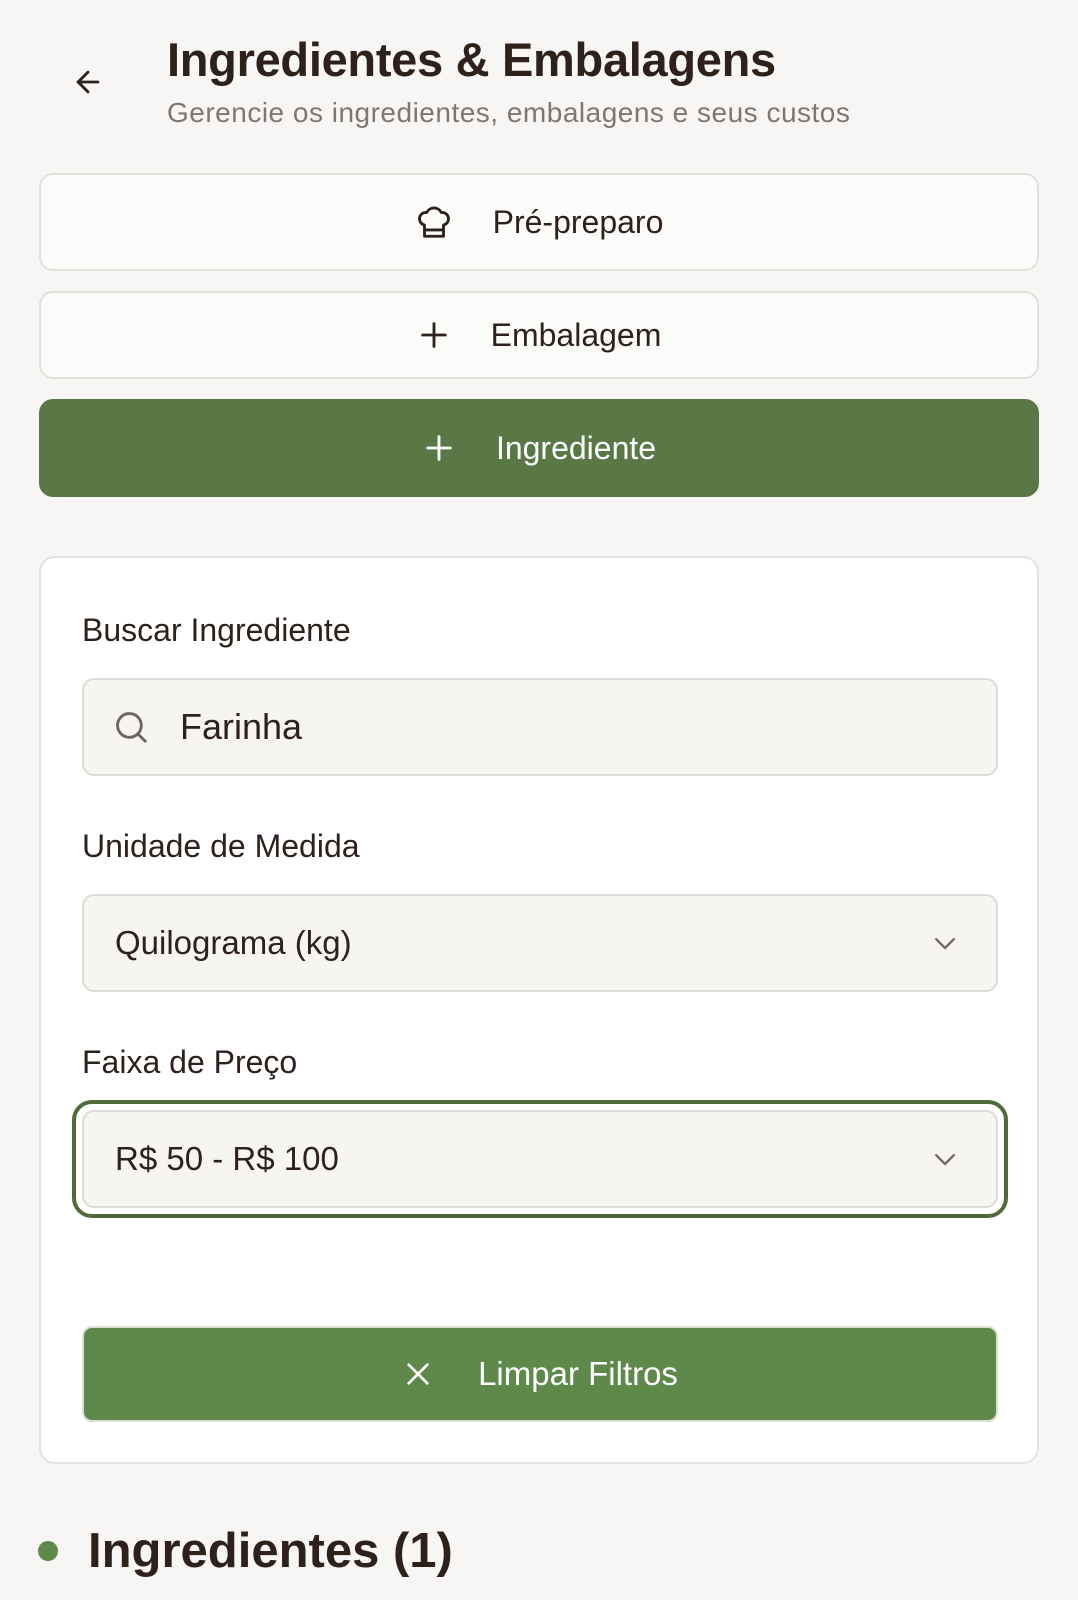 This screenshot has width=1078, height=1600. I want to click on close-icon, so click(418, 1374).